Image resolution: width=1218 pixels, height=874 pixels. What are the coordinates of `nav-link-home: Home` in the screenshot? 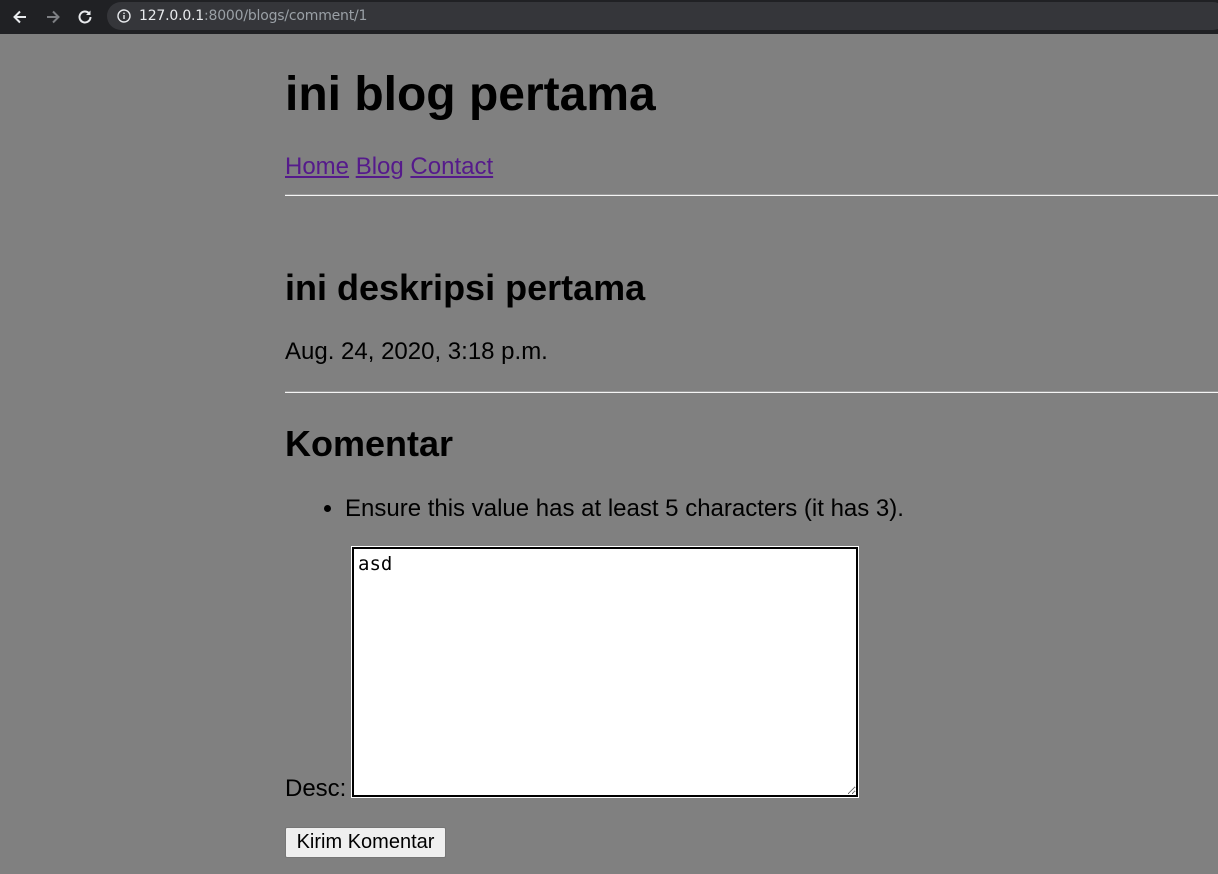 It's located at (317, 166).